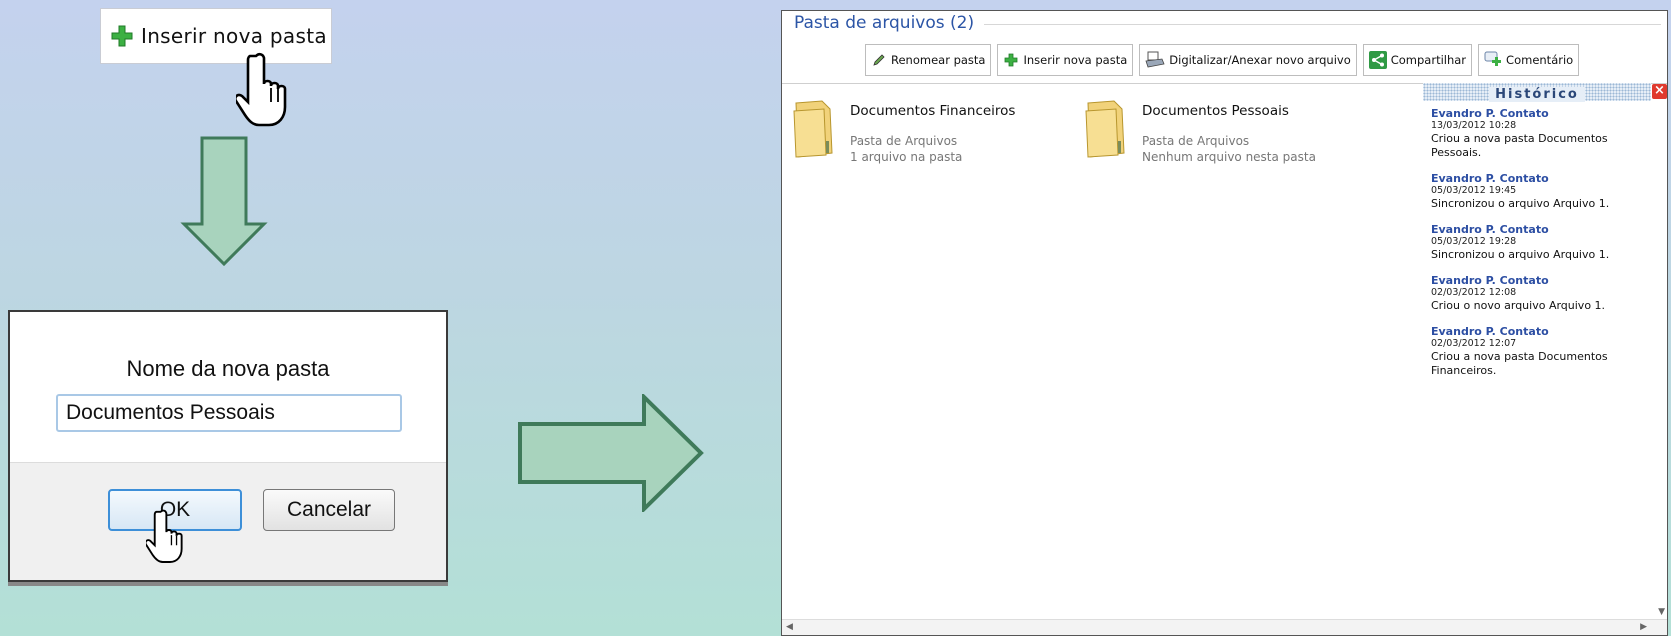  Describe the element at coordinates (1428, 60) in the screenshot. I see `toolbar-label: Compartilhar` at that location.